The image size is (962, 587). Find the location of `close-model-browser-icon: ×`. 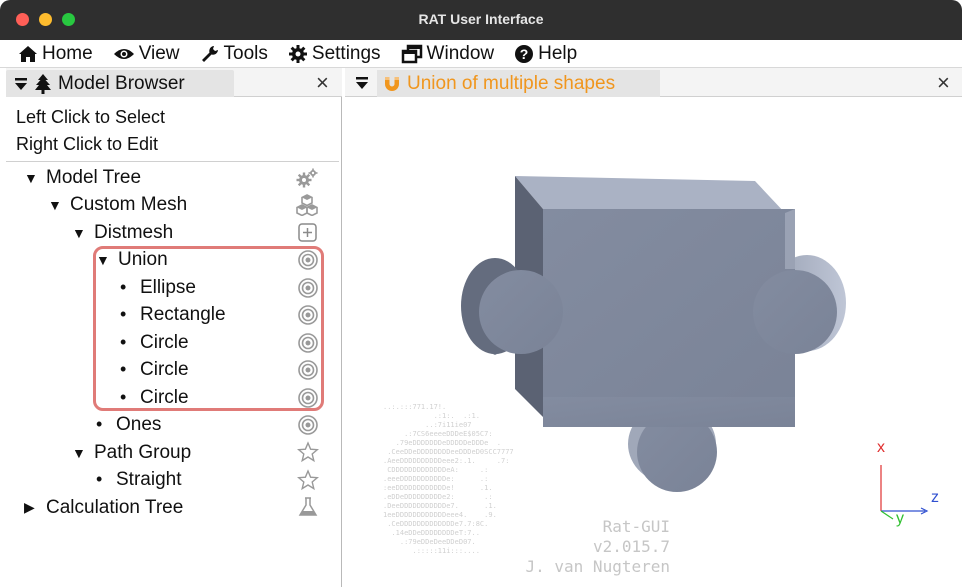

close-model-browser-icon: × is located at coordinates (322, 83).